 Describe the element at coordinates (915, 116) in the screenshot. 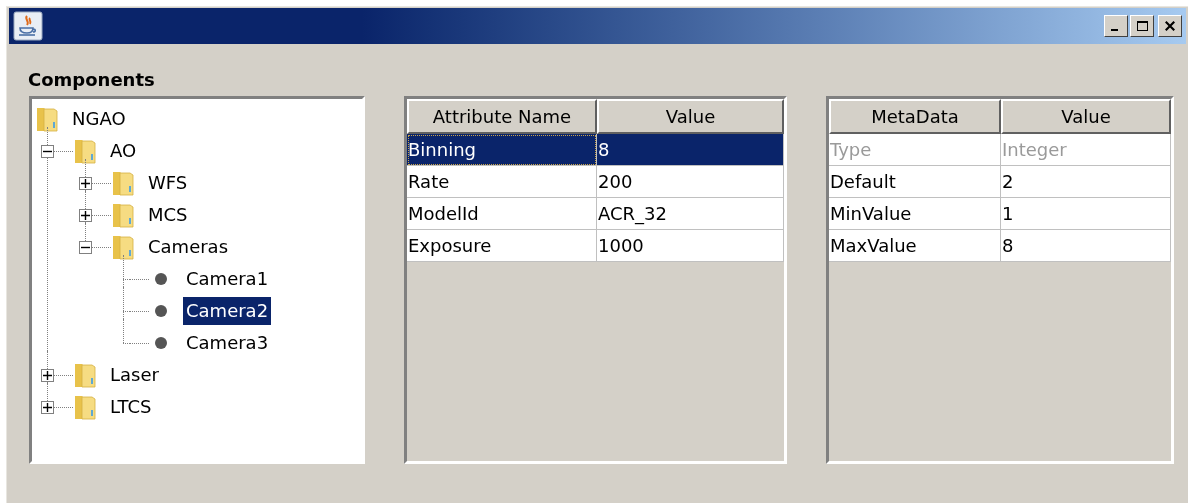

I see `column-header: MetaData` at that location.